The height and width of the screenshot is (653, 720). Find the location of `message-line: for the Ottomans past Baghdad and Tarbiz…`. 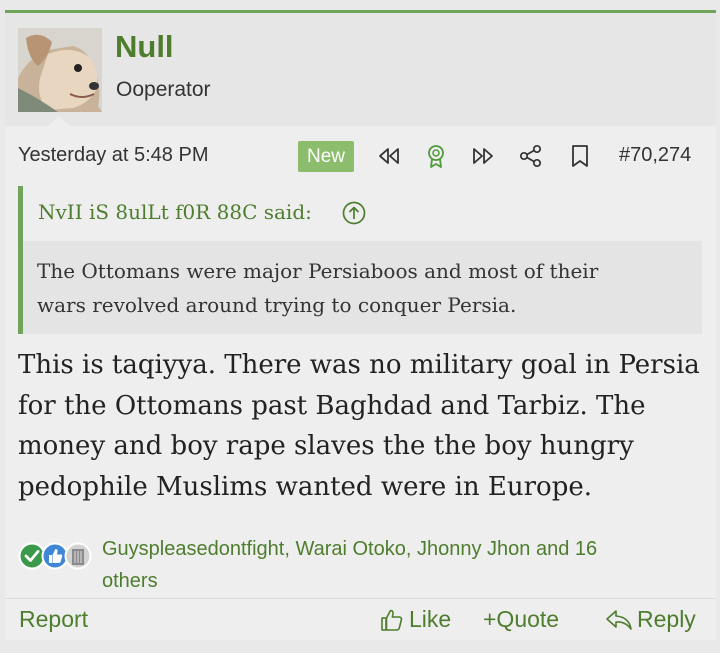

message-line: for the Ottomans past Baghdad and Tarbiz… is located at coordinates (332, 405).